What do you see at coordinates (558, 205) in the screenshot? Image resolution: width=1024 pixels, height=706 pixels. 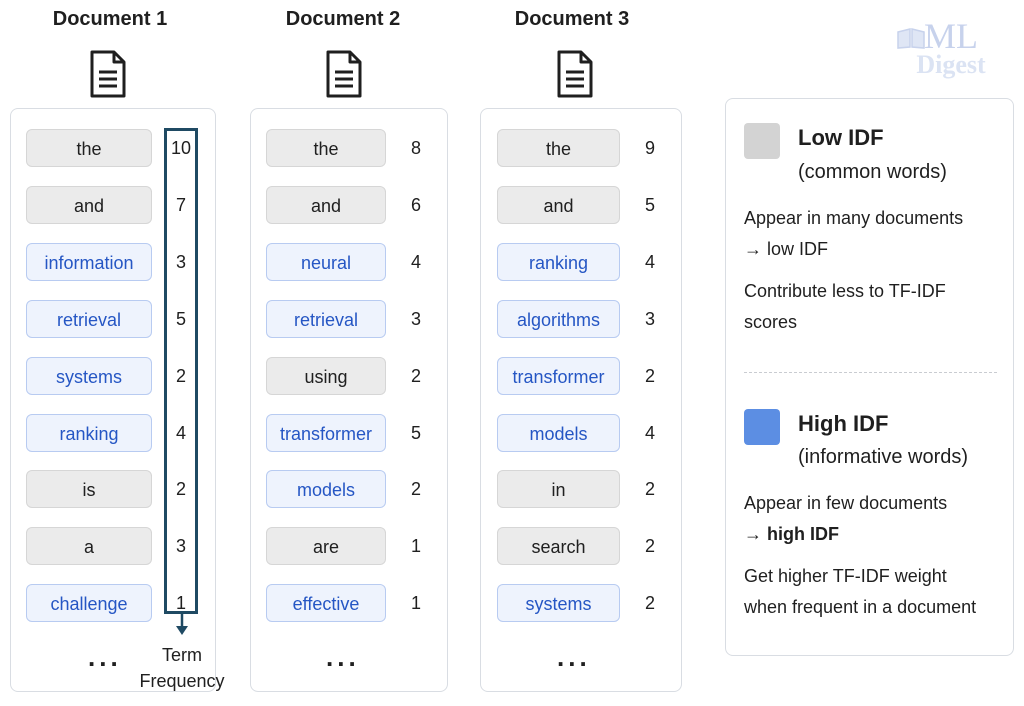 I see `document-3-word: and` at bounding box center [558, 205].